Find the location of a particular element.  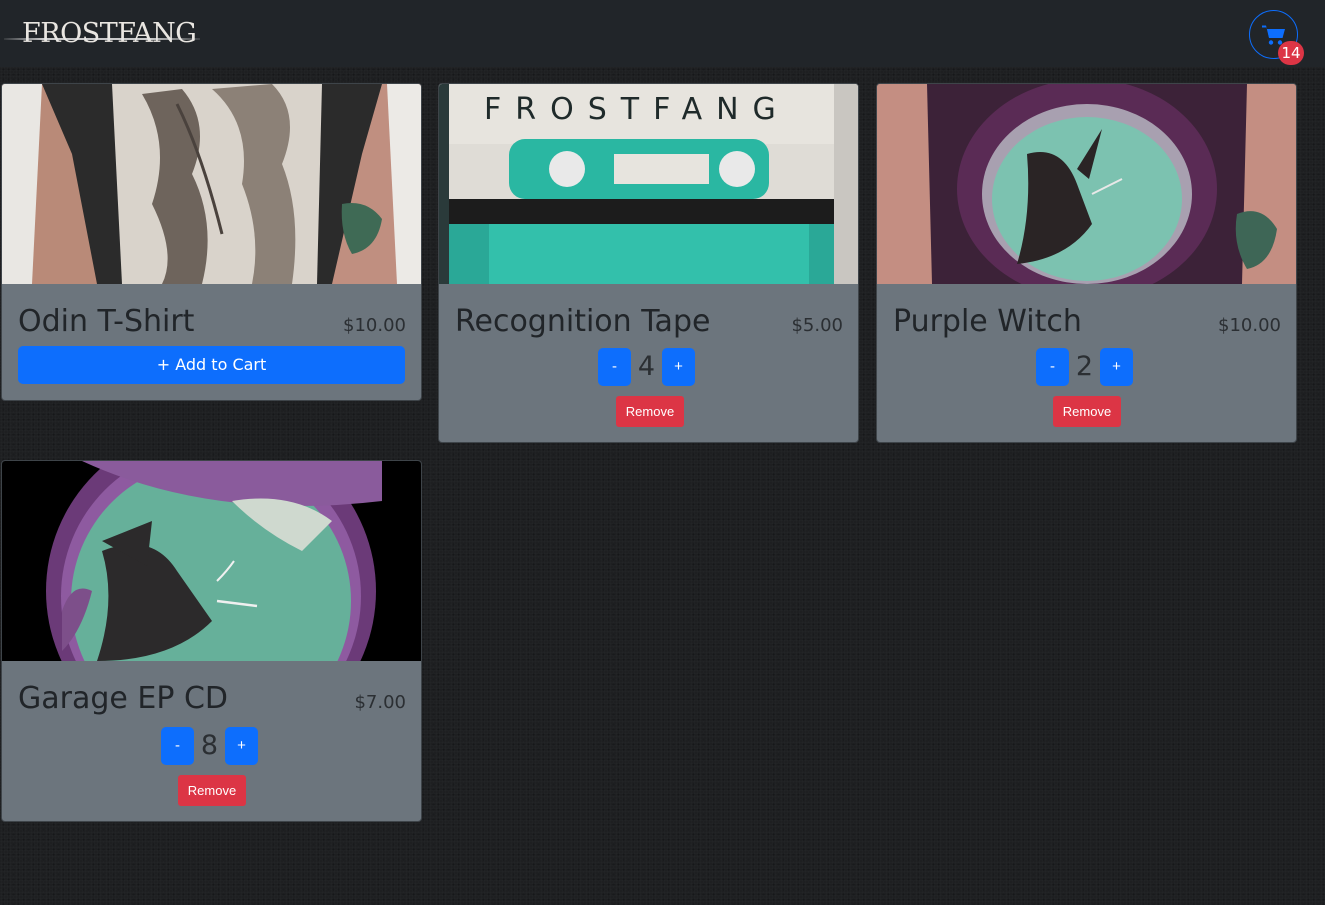

product-card-purple-witch: Purple Witch $10.00 - 2 + Remove is located at coordinates (1086, 263).